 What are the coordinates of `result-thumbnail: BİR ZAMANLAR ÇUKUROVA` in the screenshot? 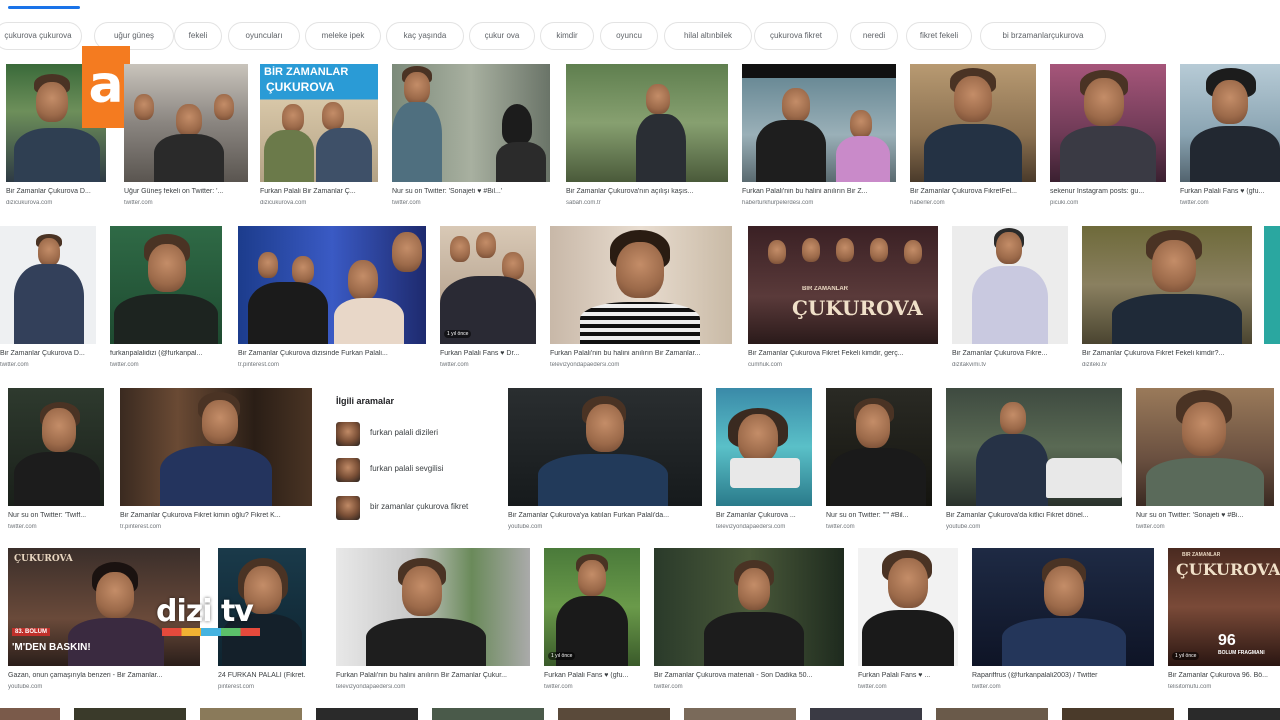 It's located at (843, 285).